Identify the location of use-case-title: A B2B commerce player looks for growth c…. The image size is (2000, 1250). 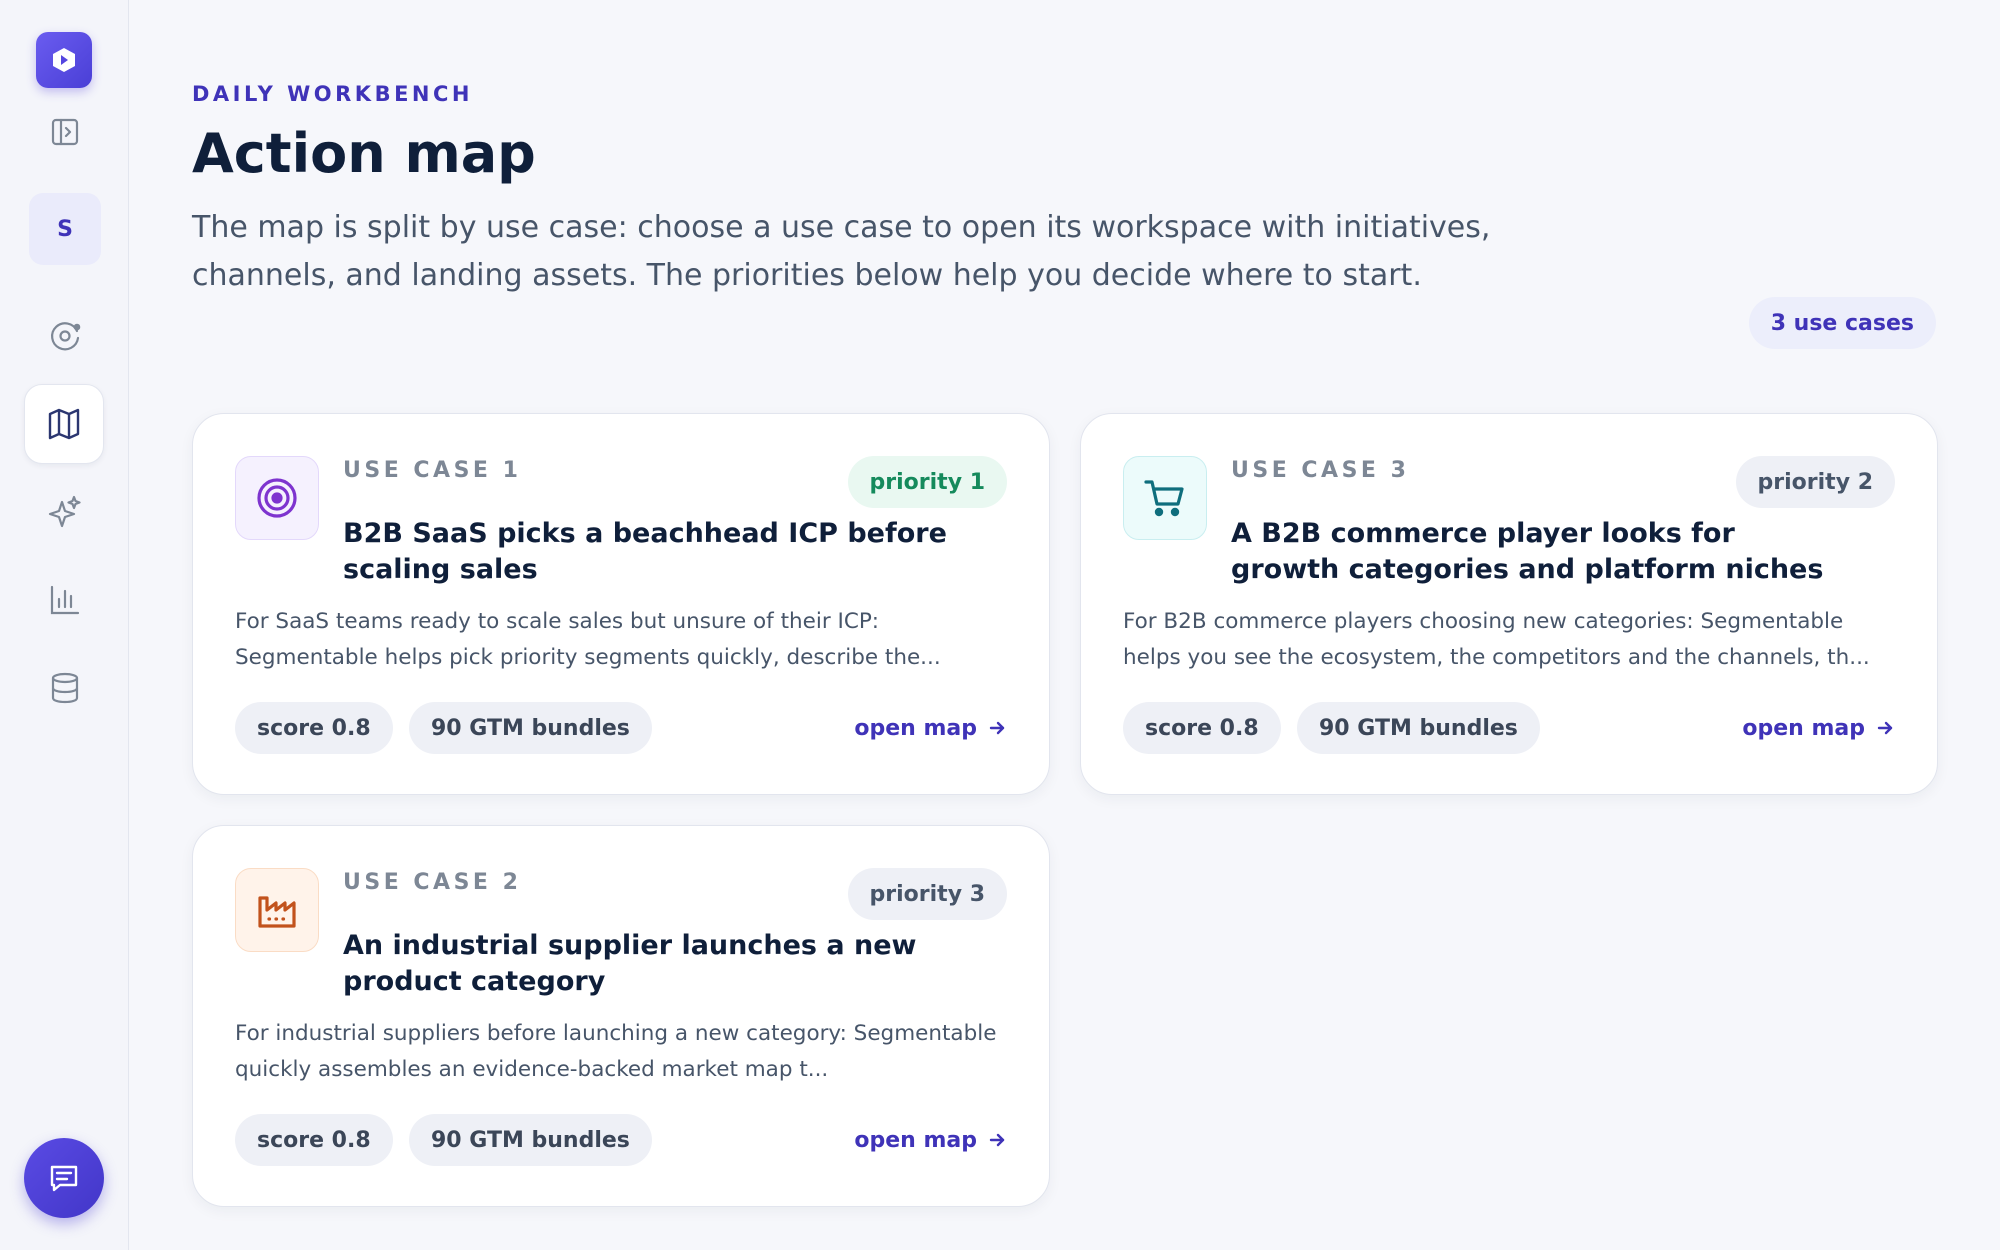
(1527, 551).